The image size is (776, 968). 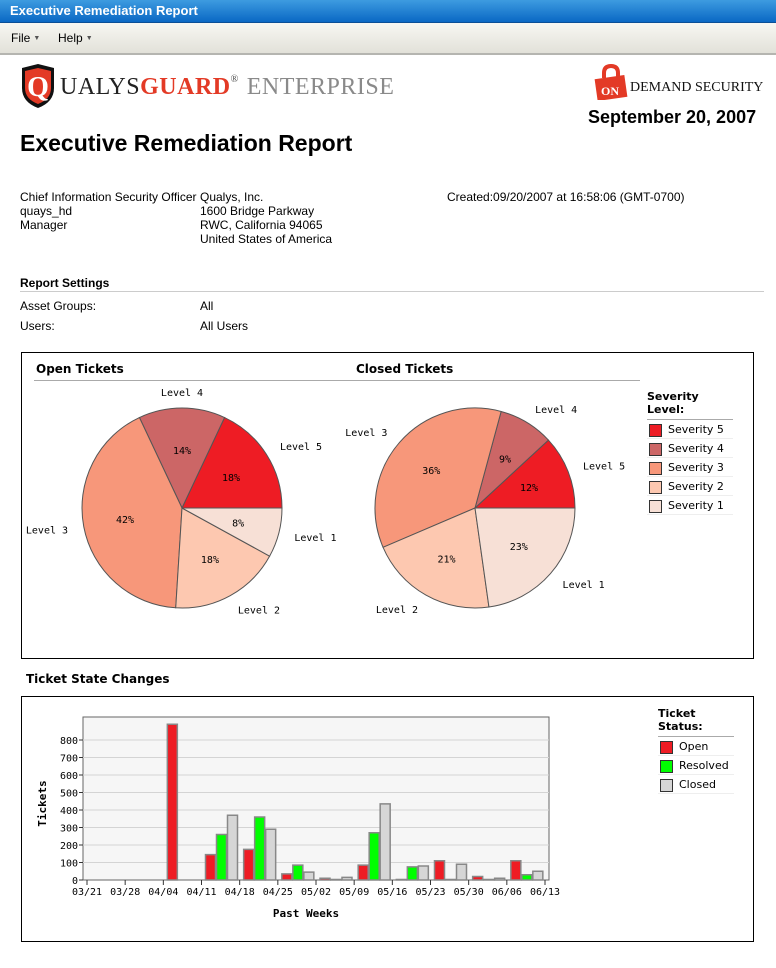 What do you see at coordinates (108, 197) in the screenshot?
I see `user-title: Chief Information Security Officer` at bounding box center [108, 197].